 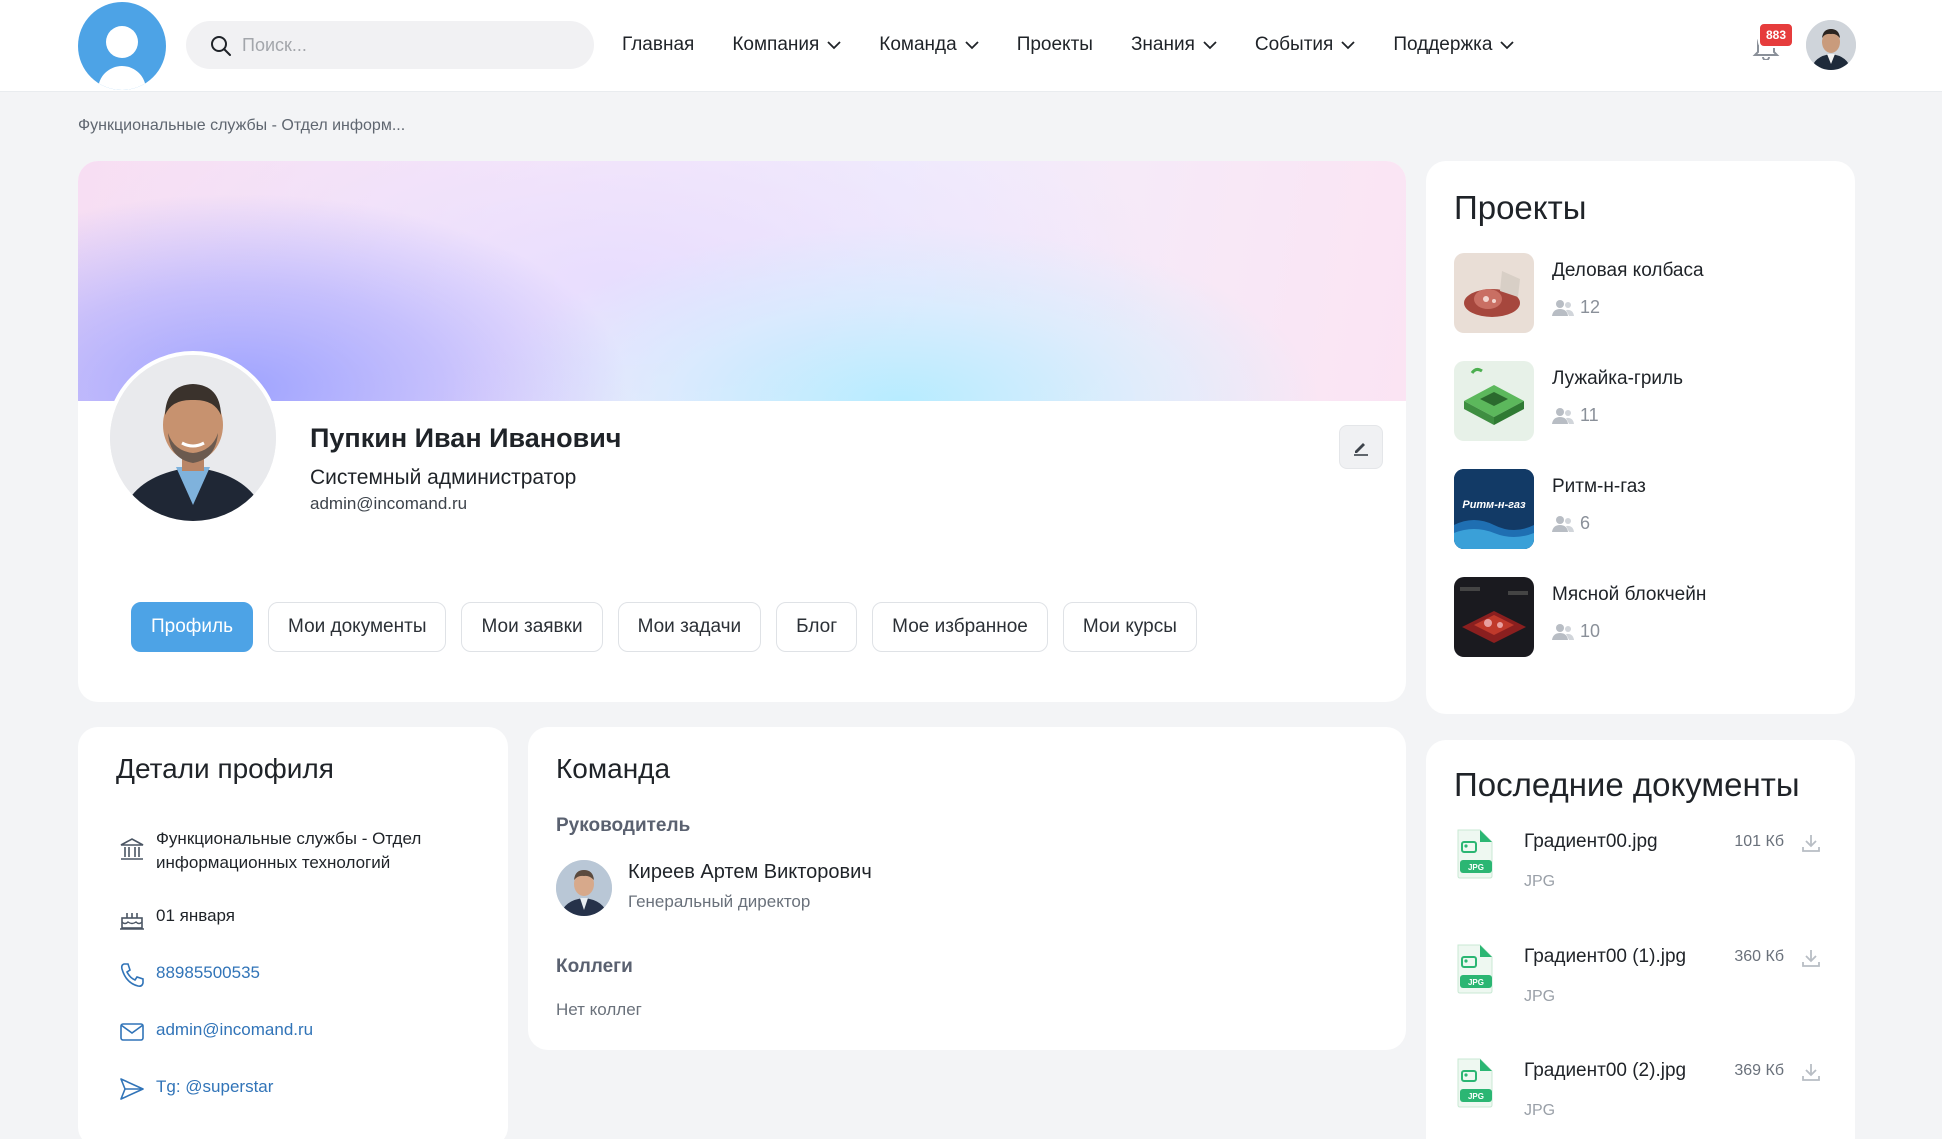 I want to click on cake-icon, so click(x=132, y=921).